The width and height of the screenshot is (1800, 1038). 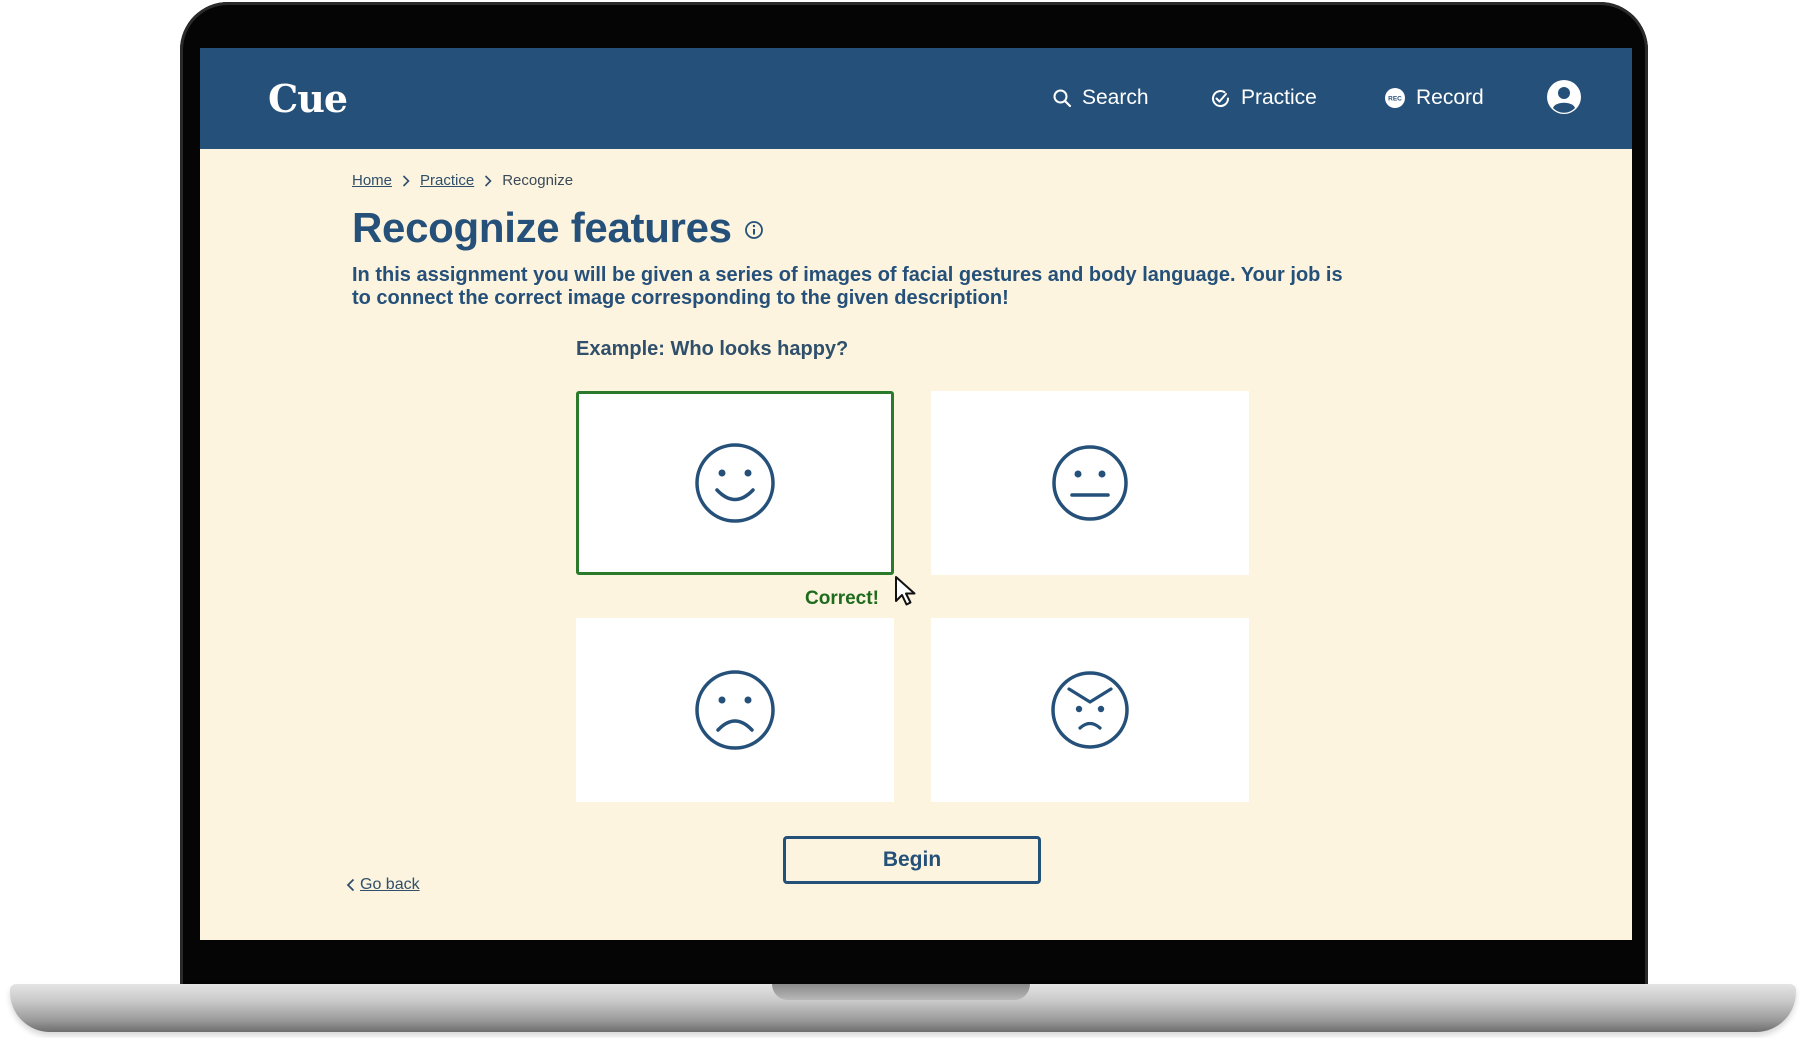 What do you see at coordinates (1564, 97) in the screenshot?
I see `user-avatar-icon` at bounding box center [1564, 97].